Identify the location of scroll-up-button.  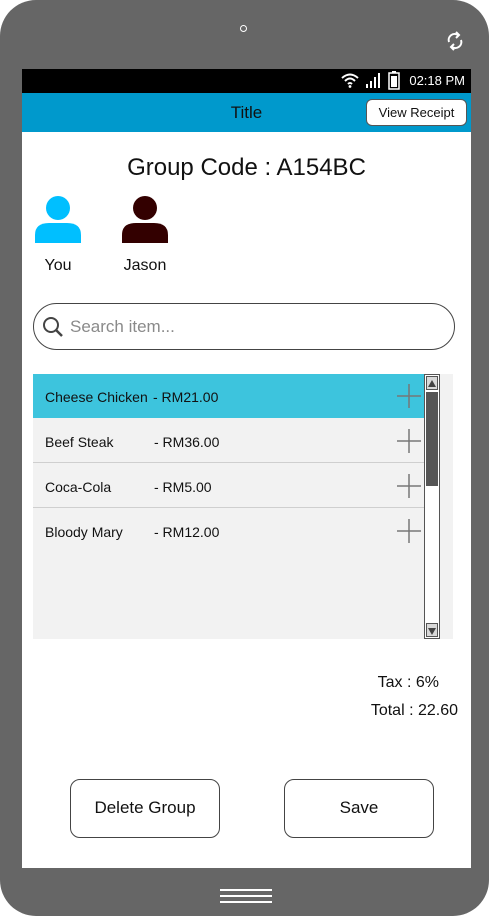
(432, 383).